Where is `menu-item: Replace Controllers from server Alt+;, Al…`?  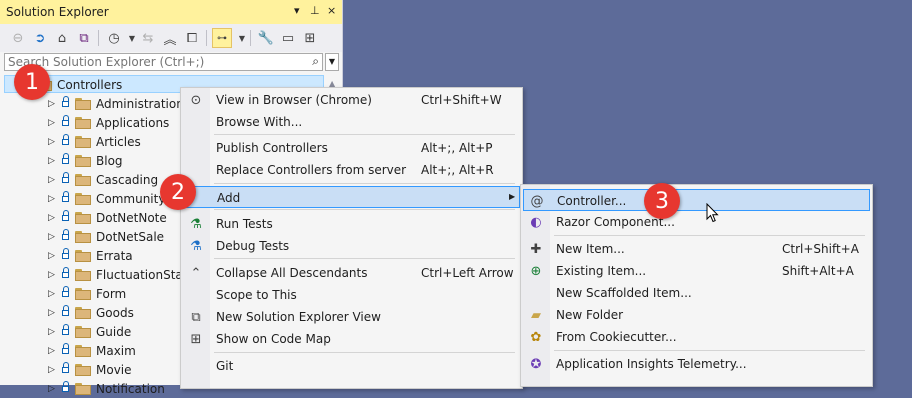 menu-item: Replace Controllers from server Alt+;, Al… is located at coordinates (351, 170).